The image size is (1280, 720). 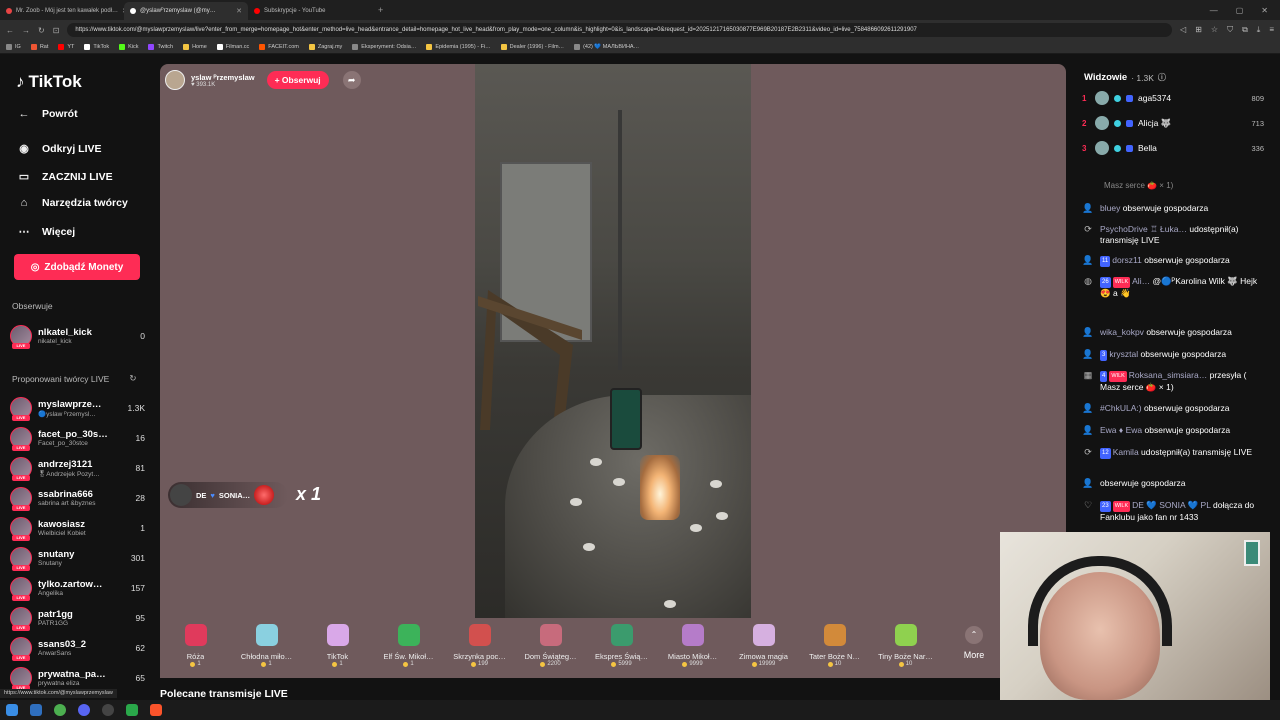 What do you see at coordinates (77, 588) in the screenshot?
I see `suggested-creator-item: LIVE tylko.zartow… Angelika 157` at bounding box center [77, 588].